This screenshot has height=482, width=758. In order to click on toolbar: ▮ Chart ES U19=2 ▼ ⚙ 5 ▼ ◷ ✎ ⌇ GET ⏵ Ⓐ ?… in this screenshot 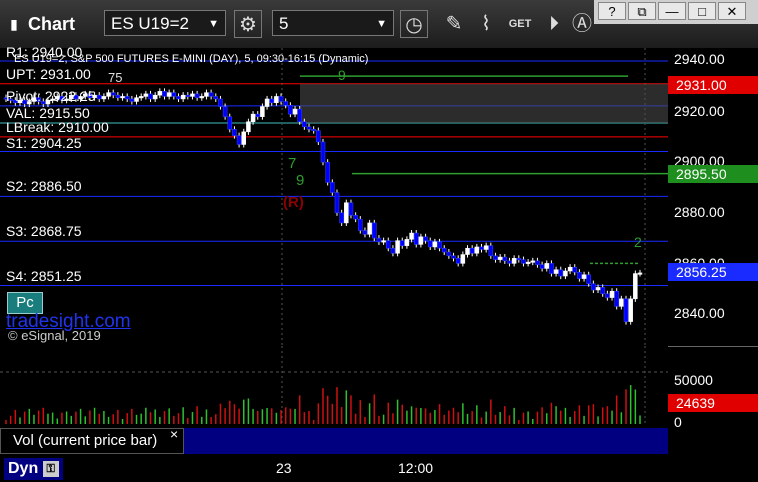, I will do `click(379, 24)`.